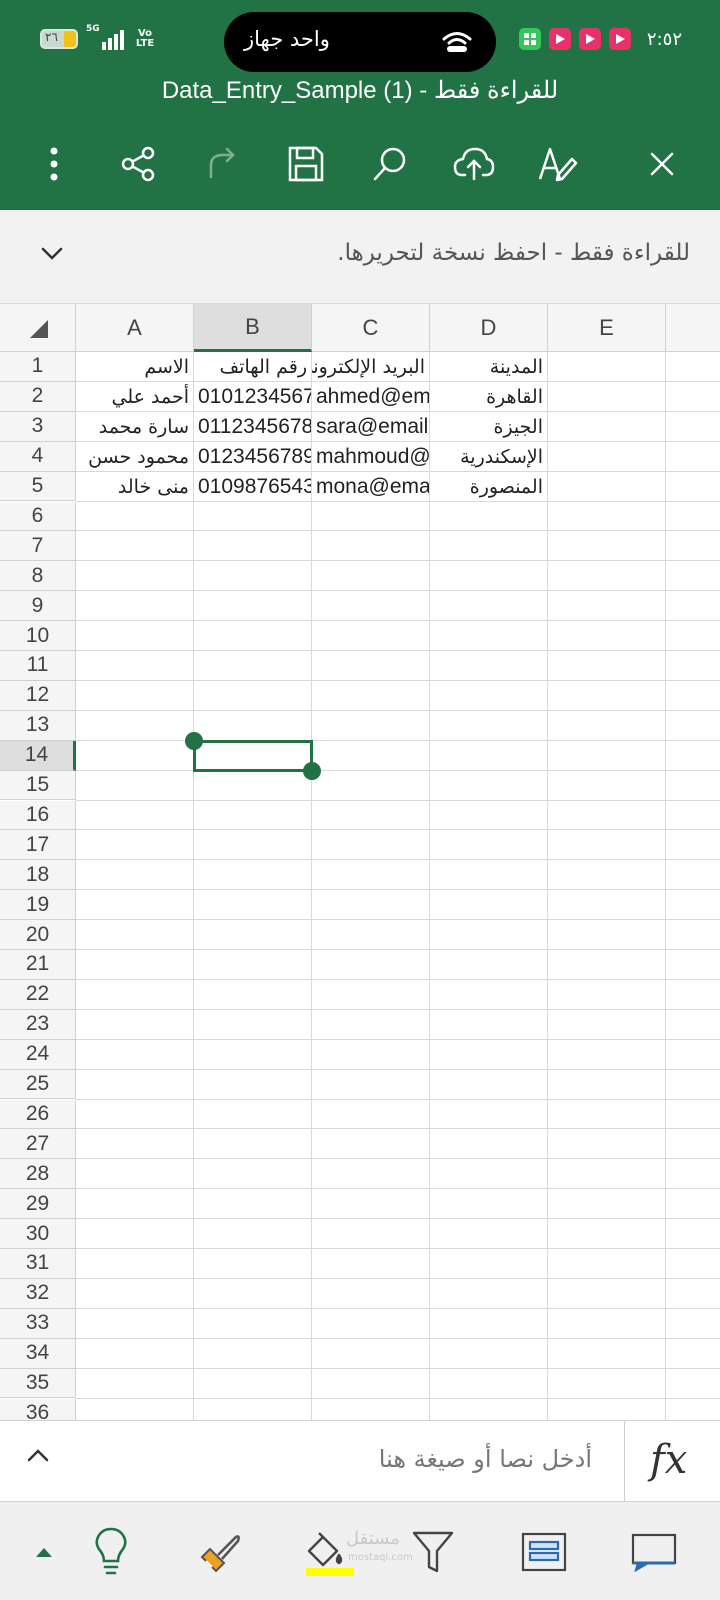 Image resolution: width=720 pixels, height=1600 pixels. What do you see at coordinates (488, 457) in the screenshot?
I see `cell-d4: الإسكندرية` at bounding box center [488, 457].